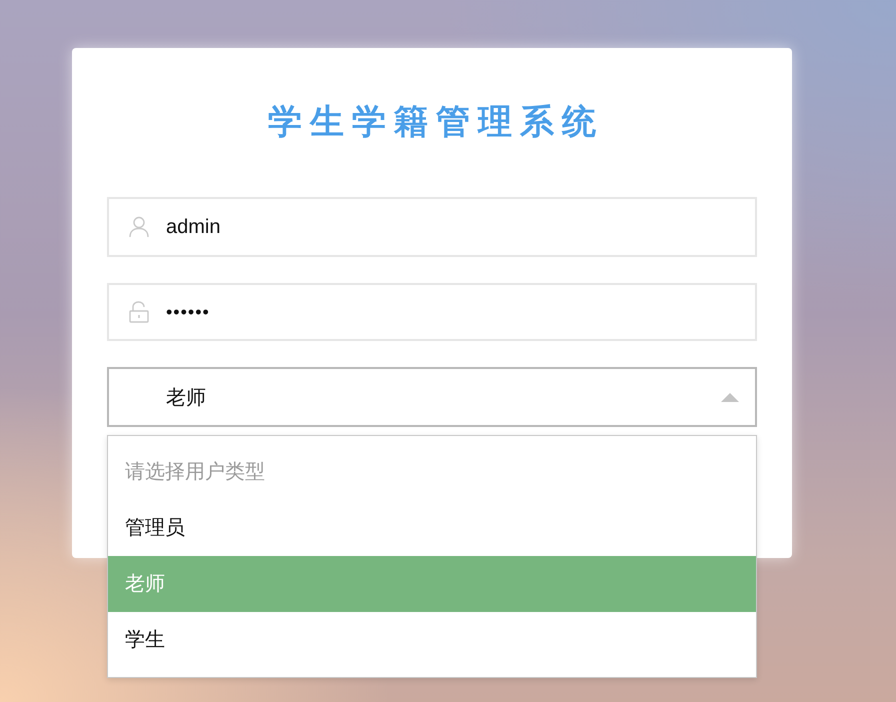  Describe the element at coordinates (432, 397) in the screenshot. I see `user-type-select: 老师` at that location.